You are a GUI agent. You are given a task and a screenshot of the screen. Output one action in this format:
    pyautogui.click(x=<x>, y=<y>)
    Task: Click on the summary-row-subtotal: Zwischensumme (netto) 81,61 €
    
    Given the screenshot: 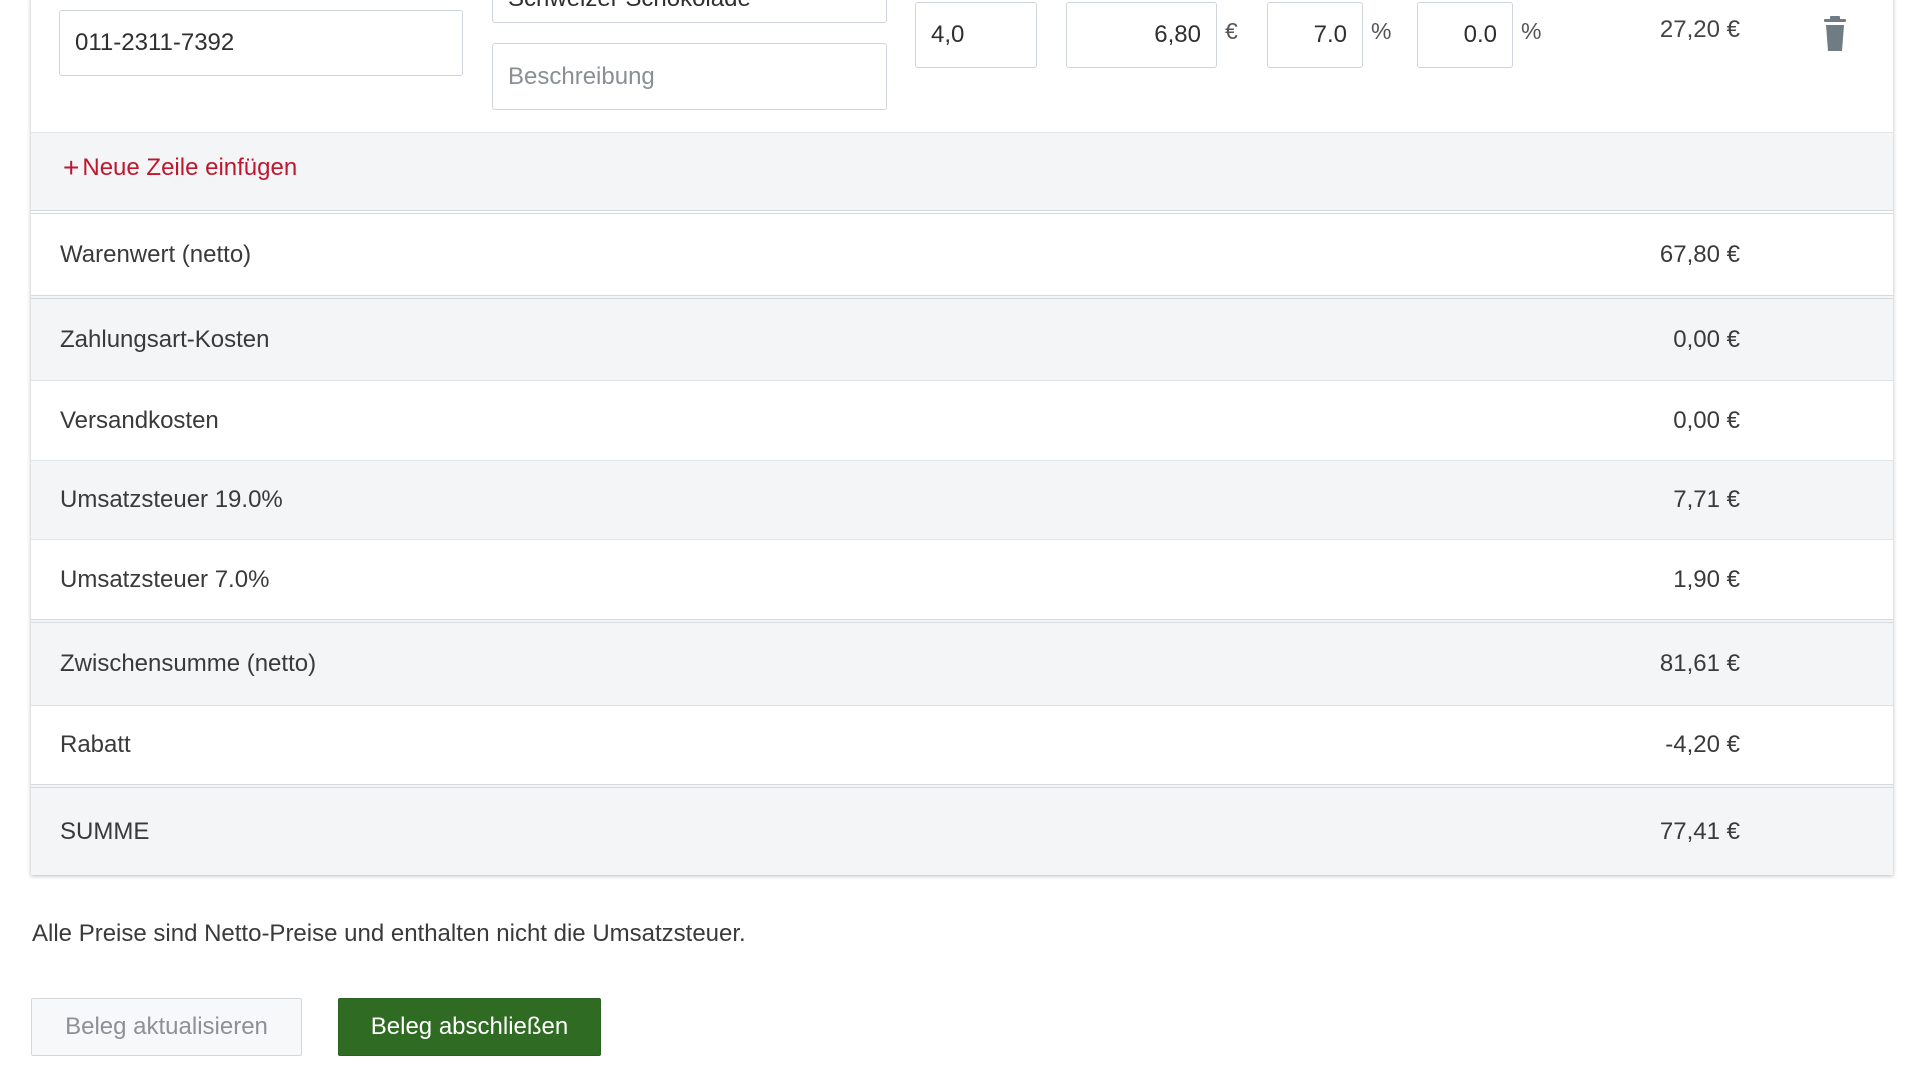 What is the action you would take?
    pyautogui.click(x=962, y=662)
    